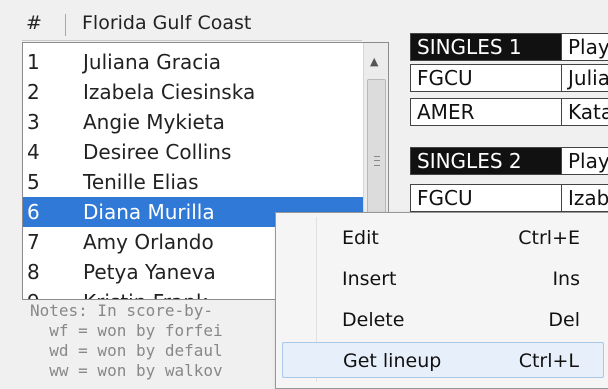  I want to click on player-number: 8, so click(33, 272).